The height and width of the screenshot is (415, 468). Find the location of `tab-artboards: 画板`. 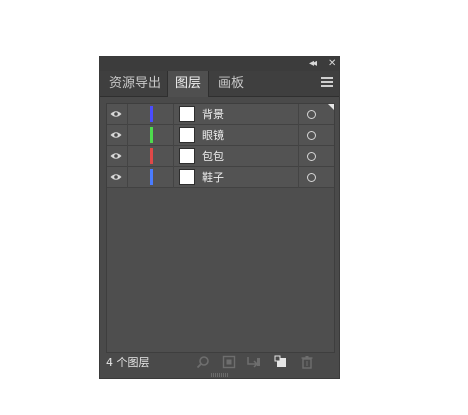

tab-artboards: 画板 is located at coordinates (231, 84).